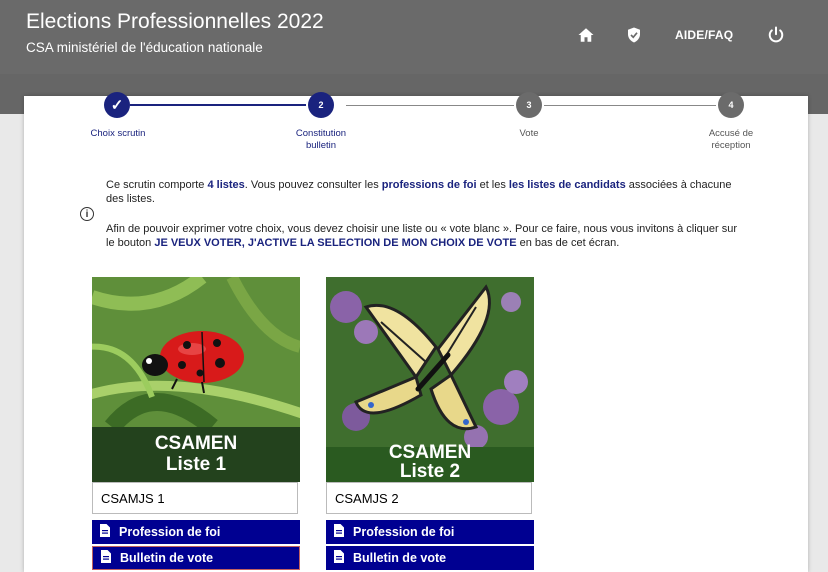 Image resolution: width=828 pixels, height=572 pixels. What do you see at coordinates (704, 35) in the screenshot?
I see `aide-faq-link: AIDE/FAQ` at bounding box center [704, 35].